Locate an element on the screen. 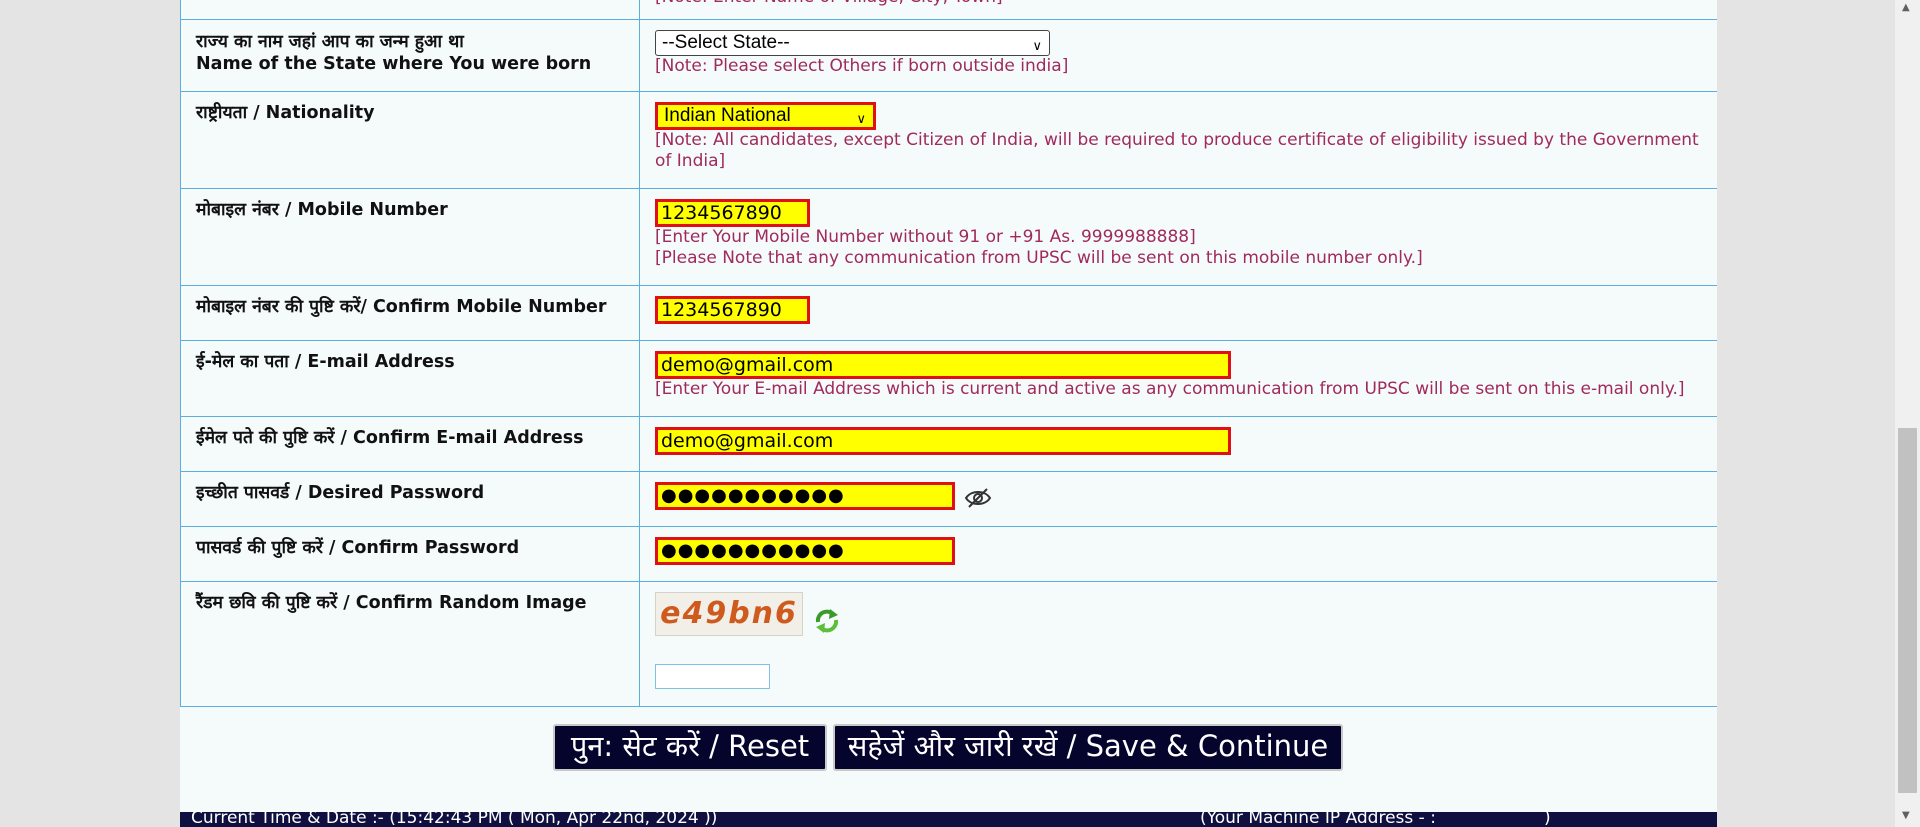 This screenshot has width=1920, height=827. eye-slash-icon is located at coordinates (978, 498).